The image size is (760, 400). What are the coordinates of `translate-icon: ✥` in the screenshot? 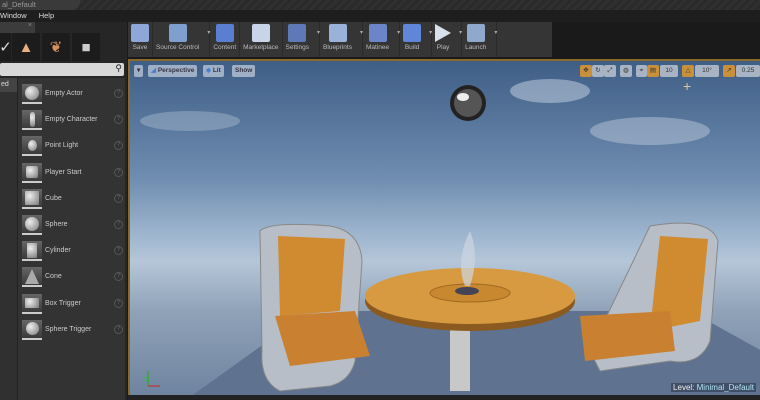 It's located at (586, 71).